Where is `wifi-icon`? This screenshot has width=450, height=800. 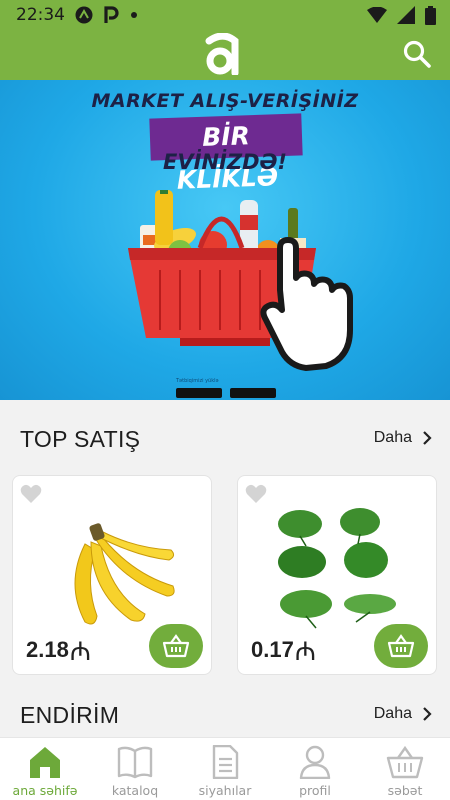
wifi-icon is located at coordinates (377, 15).